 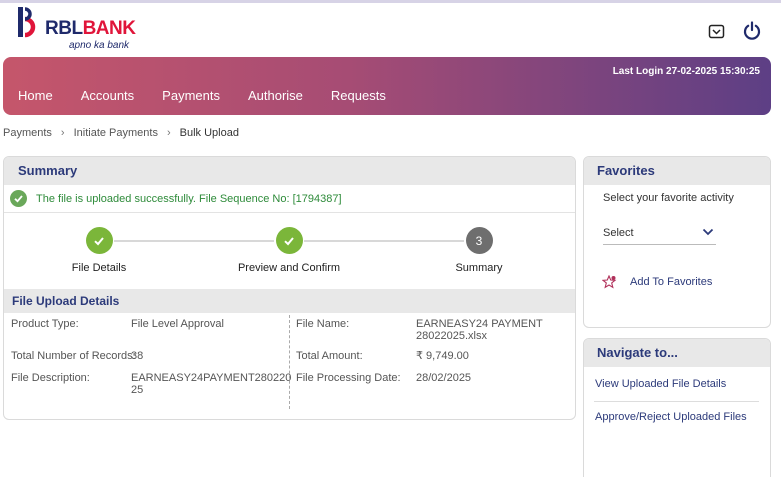 I want to click on success-check-icon, so click(x=18, y=198).